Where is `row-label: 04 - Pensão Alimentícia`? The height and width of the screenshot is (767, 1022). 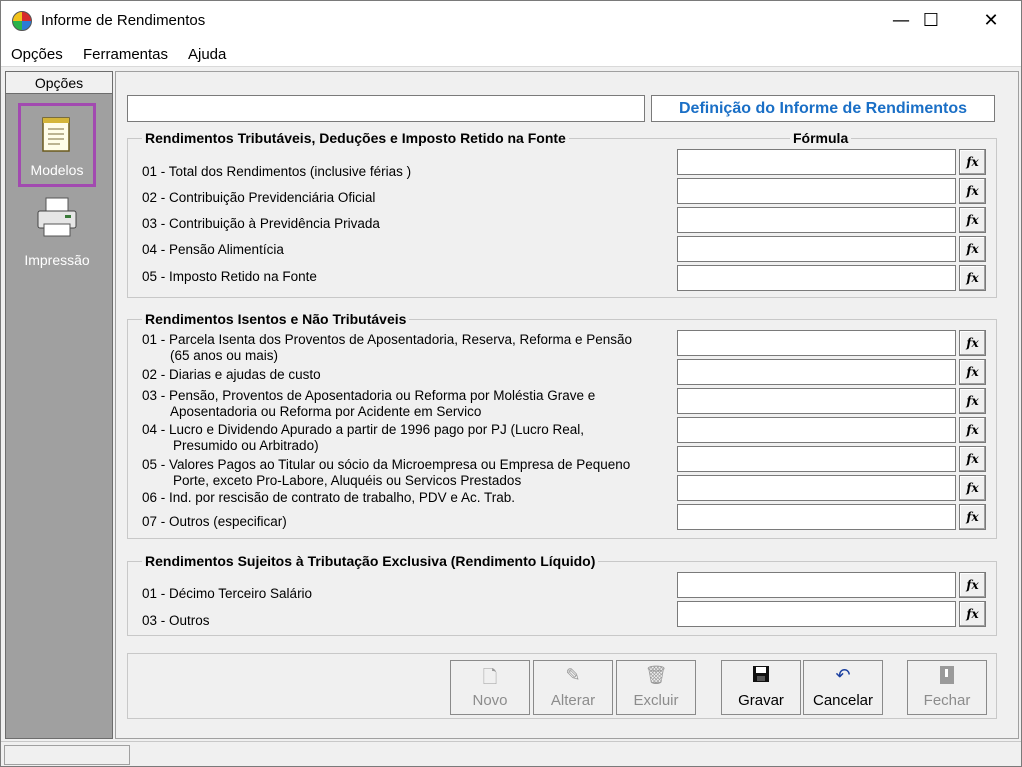 row-label: 04 - Pensão Alimentícia is located at coordinates (213, 249).